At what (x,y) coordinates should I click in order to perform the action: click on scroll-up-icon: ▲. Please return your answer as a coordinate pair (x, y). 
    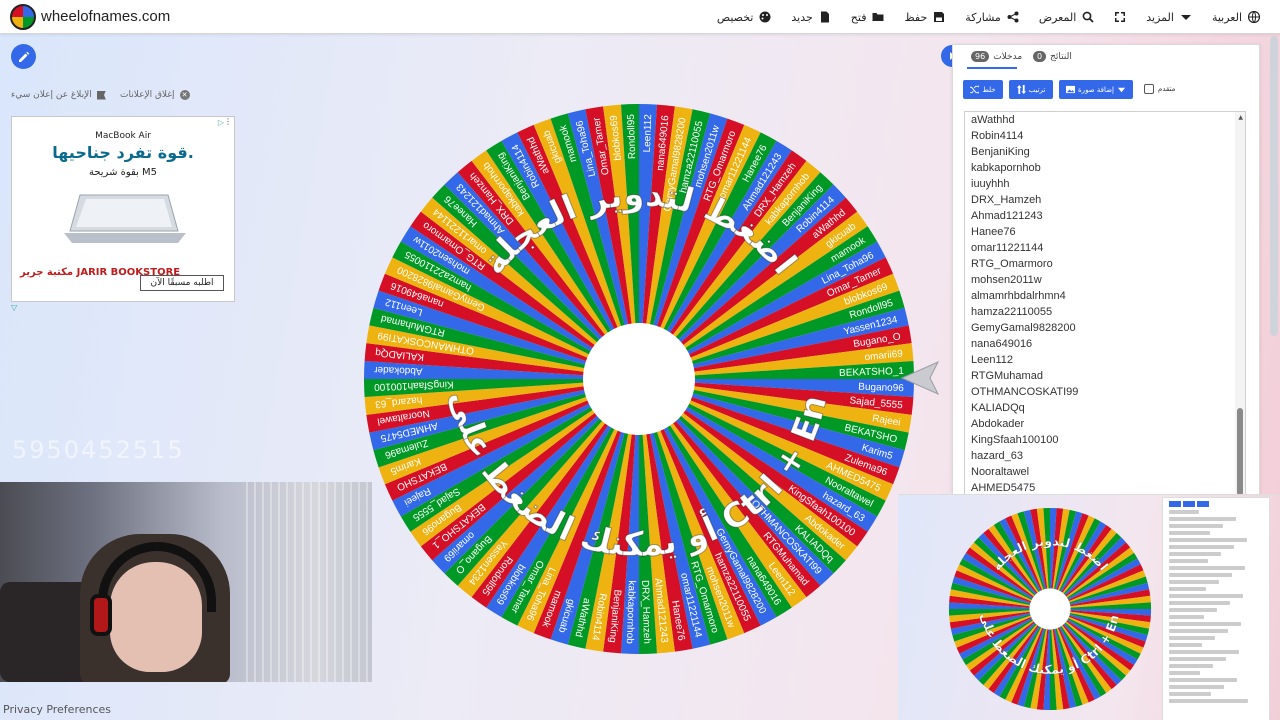
    Looking at the image, I should click on (1240, 117).